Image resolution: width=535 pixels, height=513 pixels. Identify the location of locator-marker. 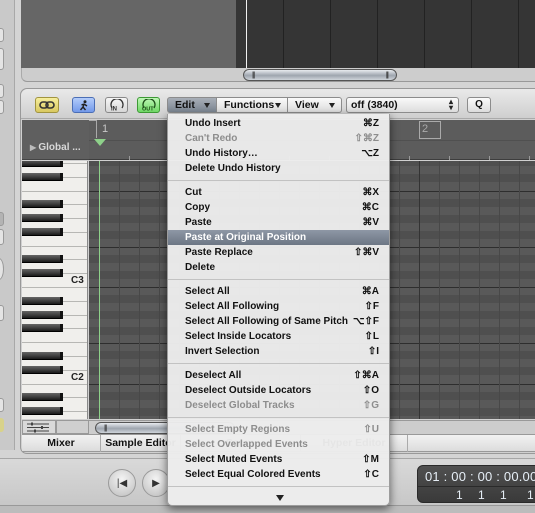
(93, 129).